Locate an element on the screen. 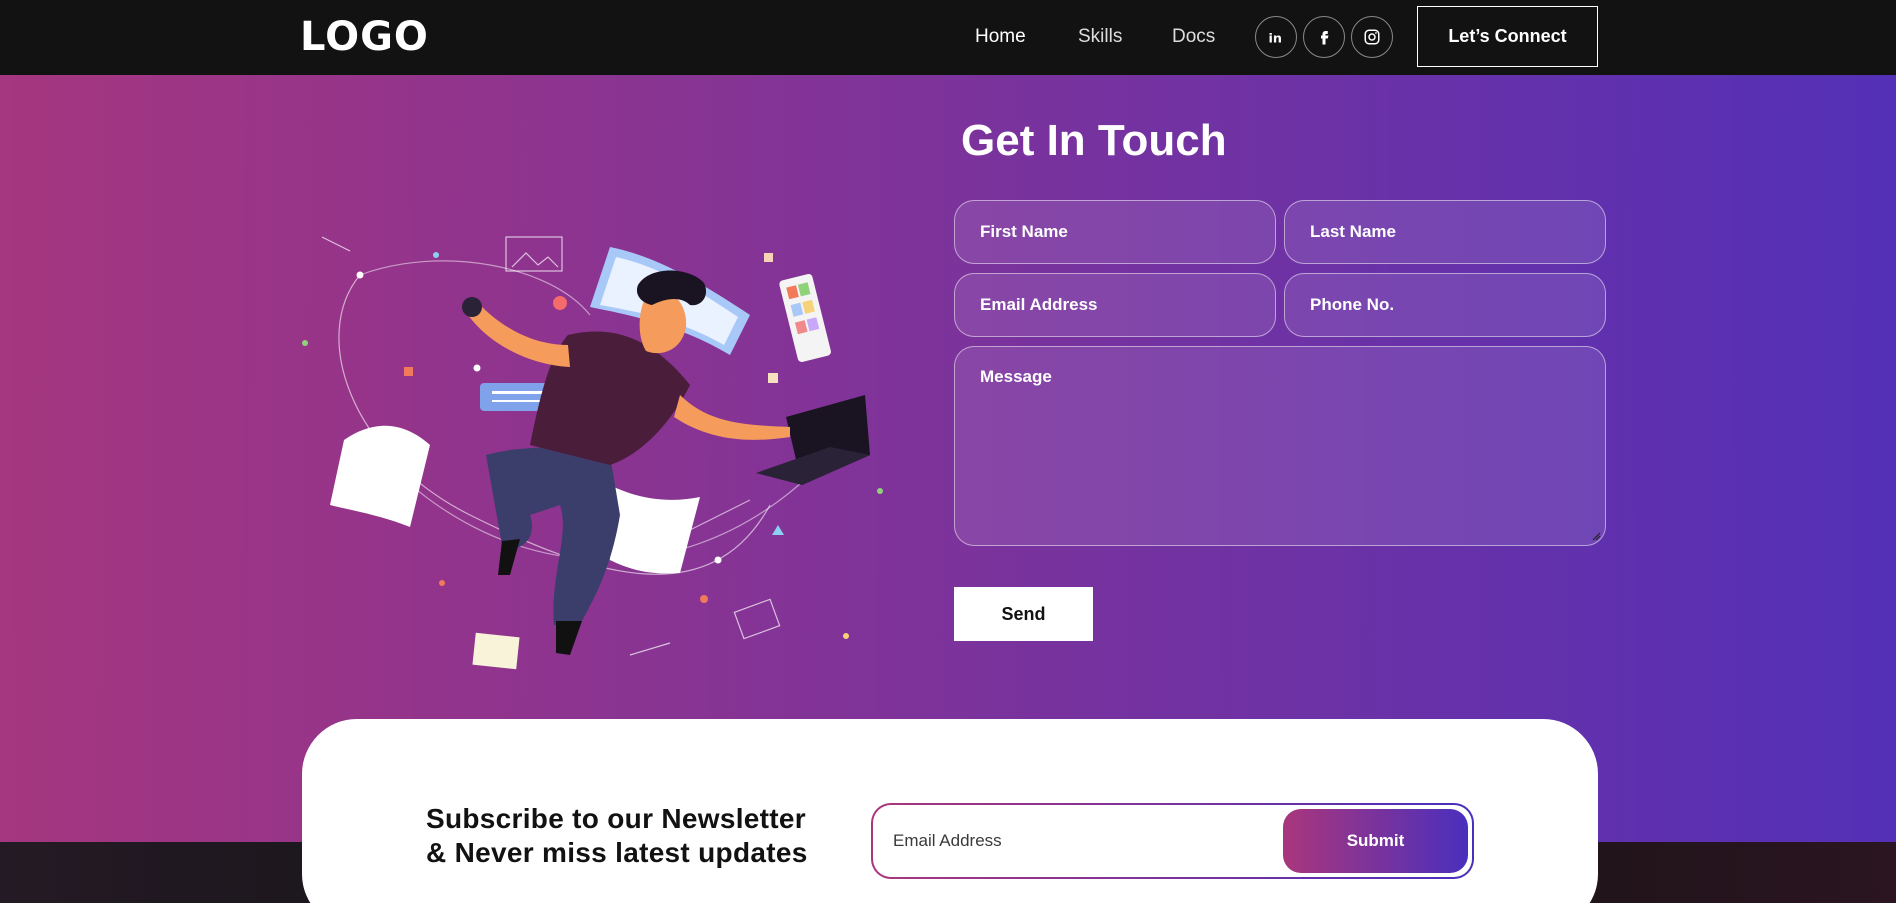  lets-connect-button: Let’s Connect is located at coordinates (1507, 36).